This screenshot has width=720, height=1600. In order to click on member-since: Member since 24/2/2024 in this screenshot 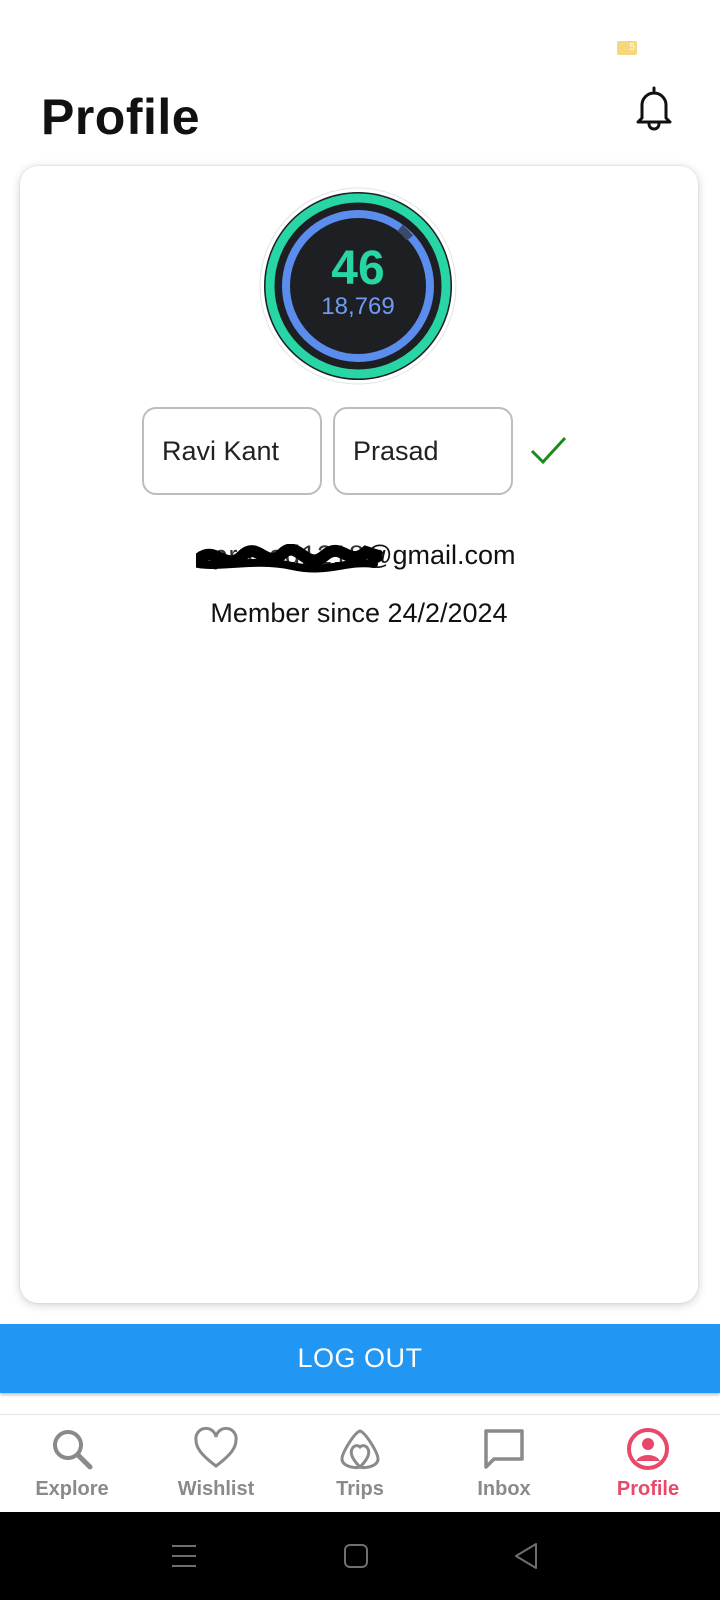, I will do `click(359, 613)`.